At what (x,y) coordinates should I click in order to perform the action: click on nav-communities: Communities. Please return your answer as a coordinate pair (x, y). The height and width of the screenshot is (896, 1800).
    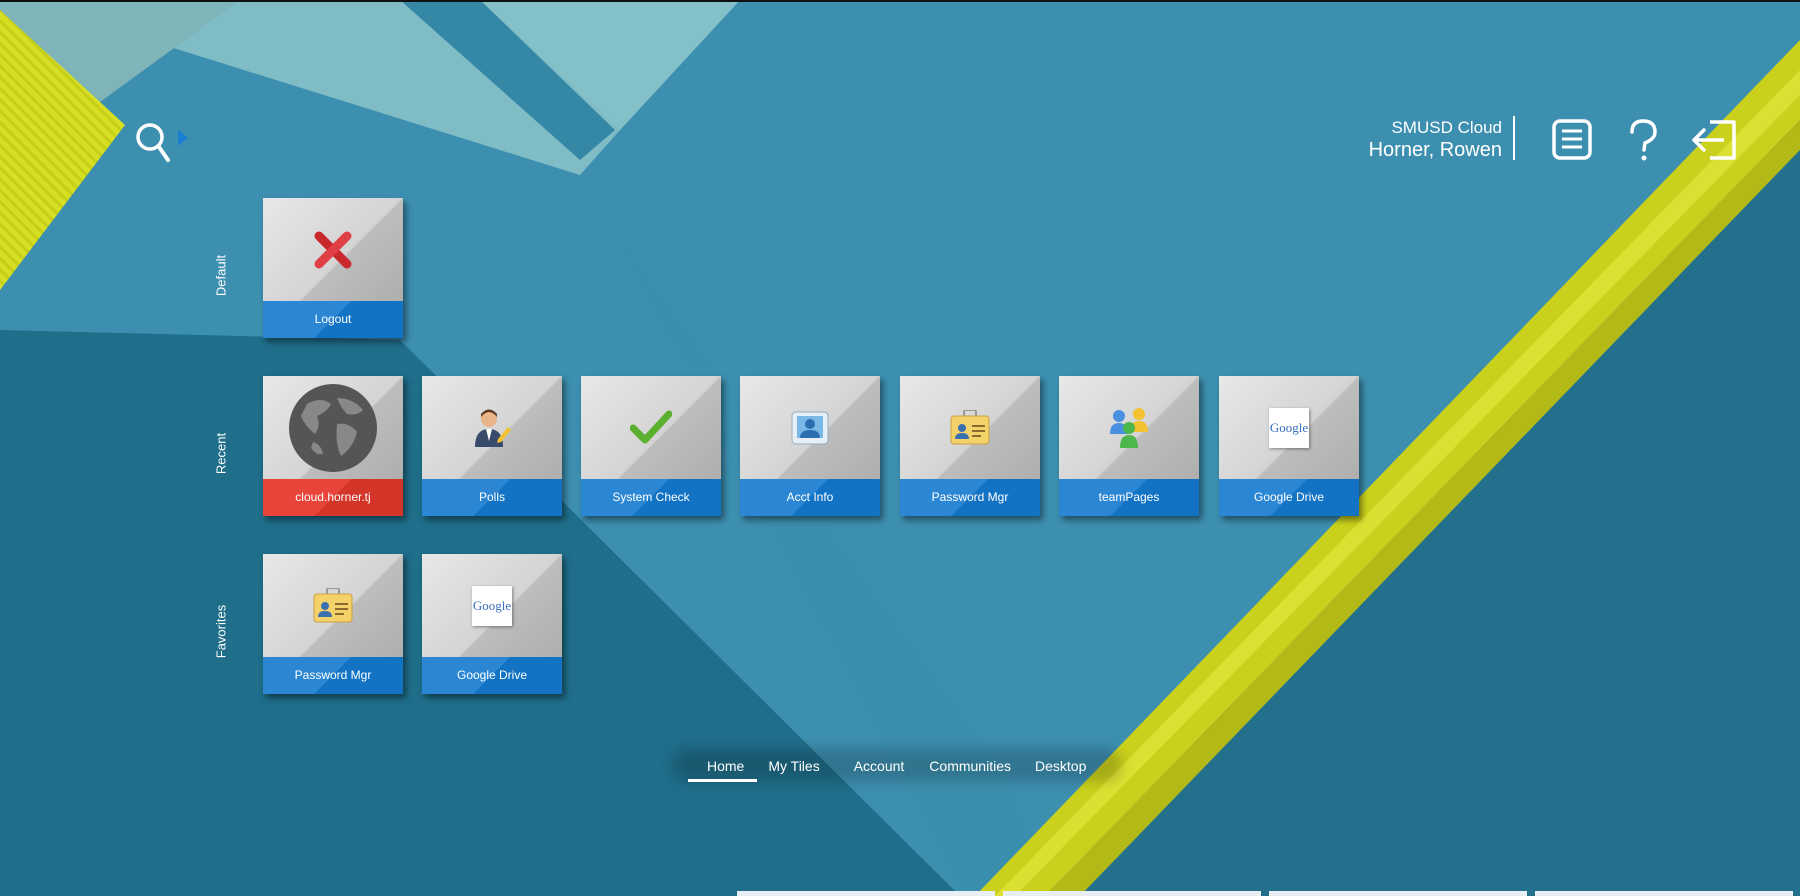
    Looking at the image, I should click on (967, 766).